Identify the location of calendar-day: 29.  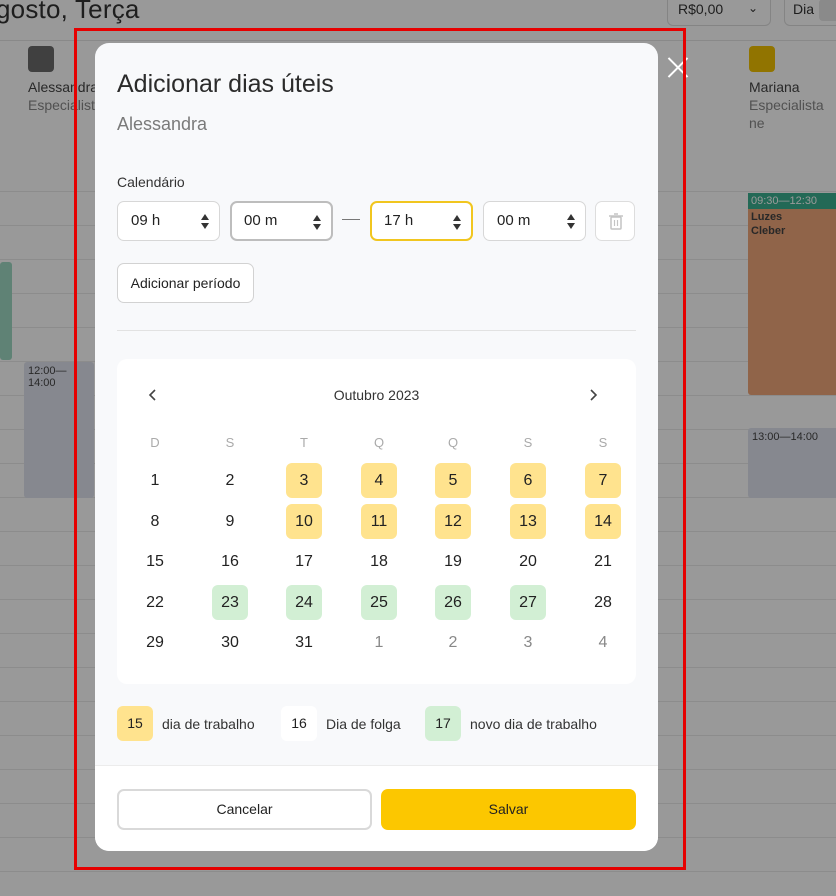
(155, 642).